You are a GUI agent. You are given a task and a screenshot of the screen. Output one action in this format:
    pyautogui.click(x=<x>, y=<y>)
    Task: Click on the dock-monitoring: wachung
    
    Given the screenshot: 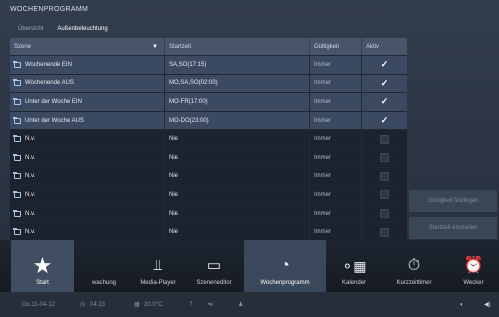 What is the action you would take?
    pyautogui.click(x=104, y=266)
    